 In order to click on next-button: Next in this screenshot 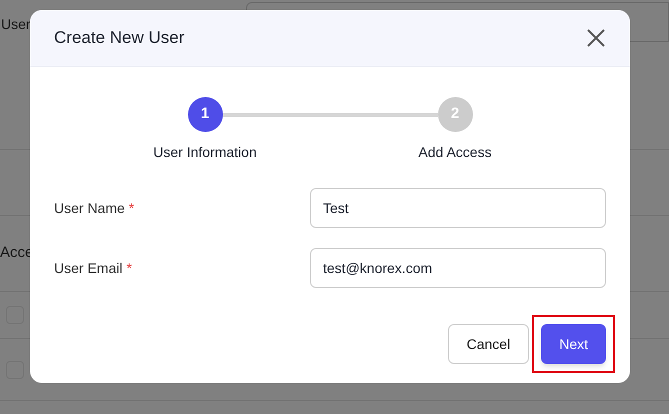, I will do `click(573, 344)`.